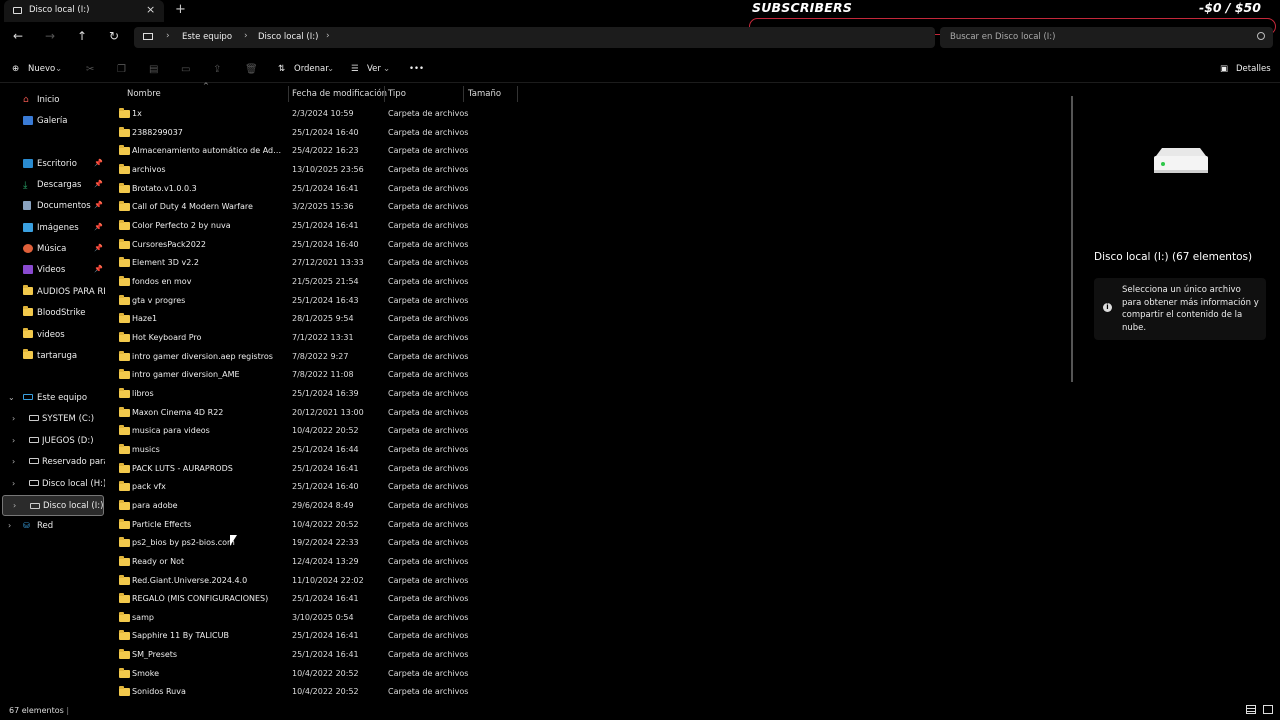  Describe the element at coordinates (52, 335) in the screenshot. I see `sidebar-item-videos-folder: videos` at that location.